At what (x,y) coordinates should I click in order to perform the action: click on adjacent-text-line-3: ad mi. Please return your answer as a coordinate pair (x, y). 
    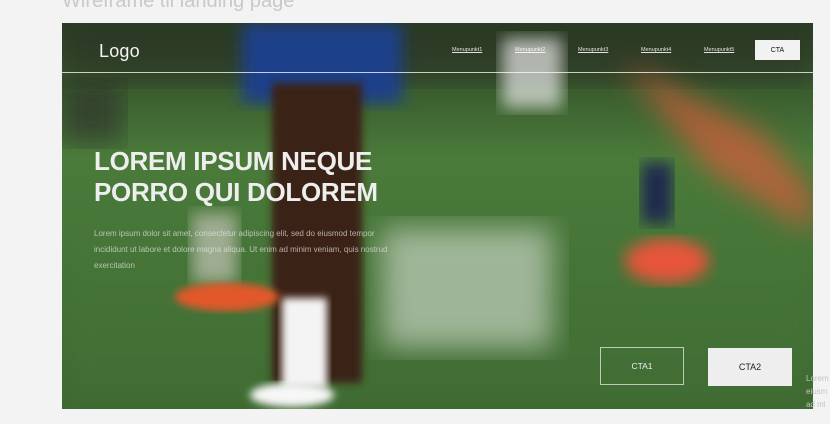
    Looking at the image, I should click on (816, 404).